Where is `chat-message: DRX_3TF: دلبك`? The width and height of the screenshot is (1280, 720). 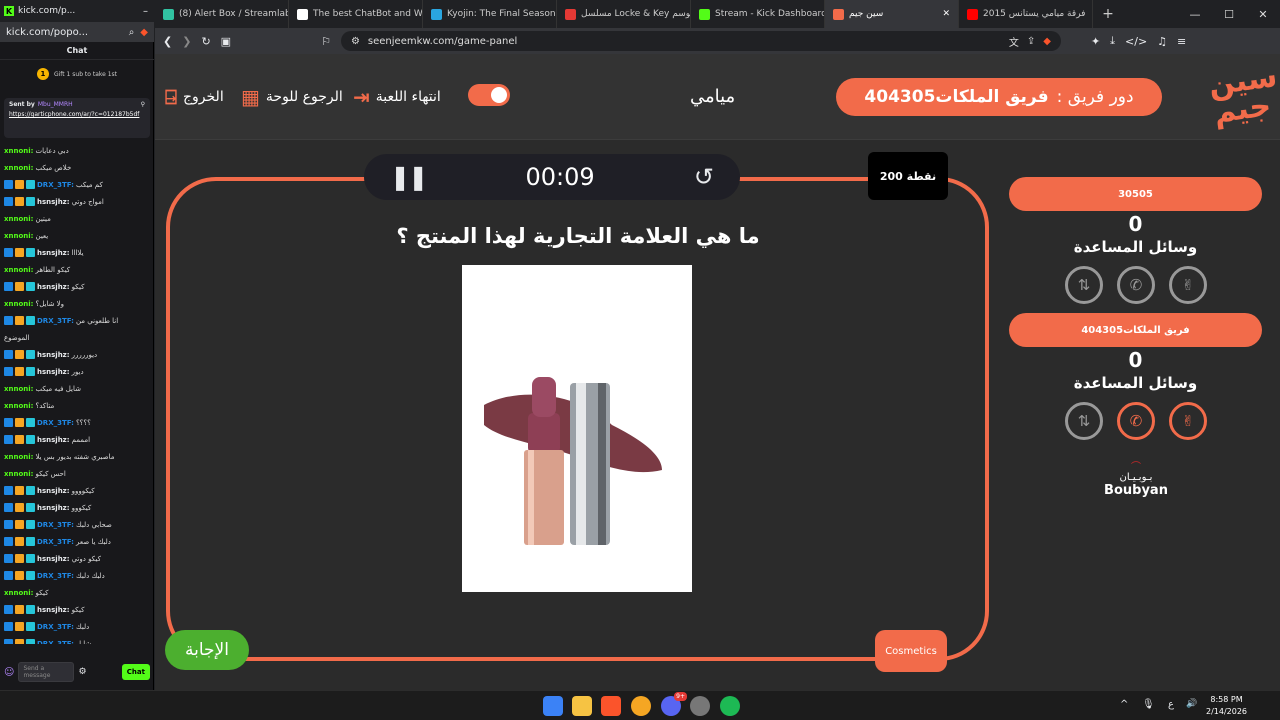
chat-message: DRX_3TF: دلبك is located at coordinates (79, 626).